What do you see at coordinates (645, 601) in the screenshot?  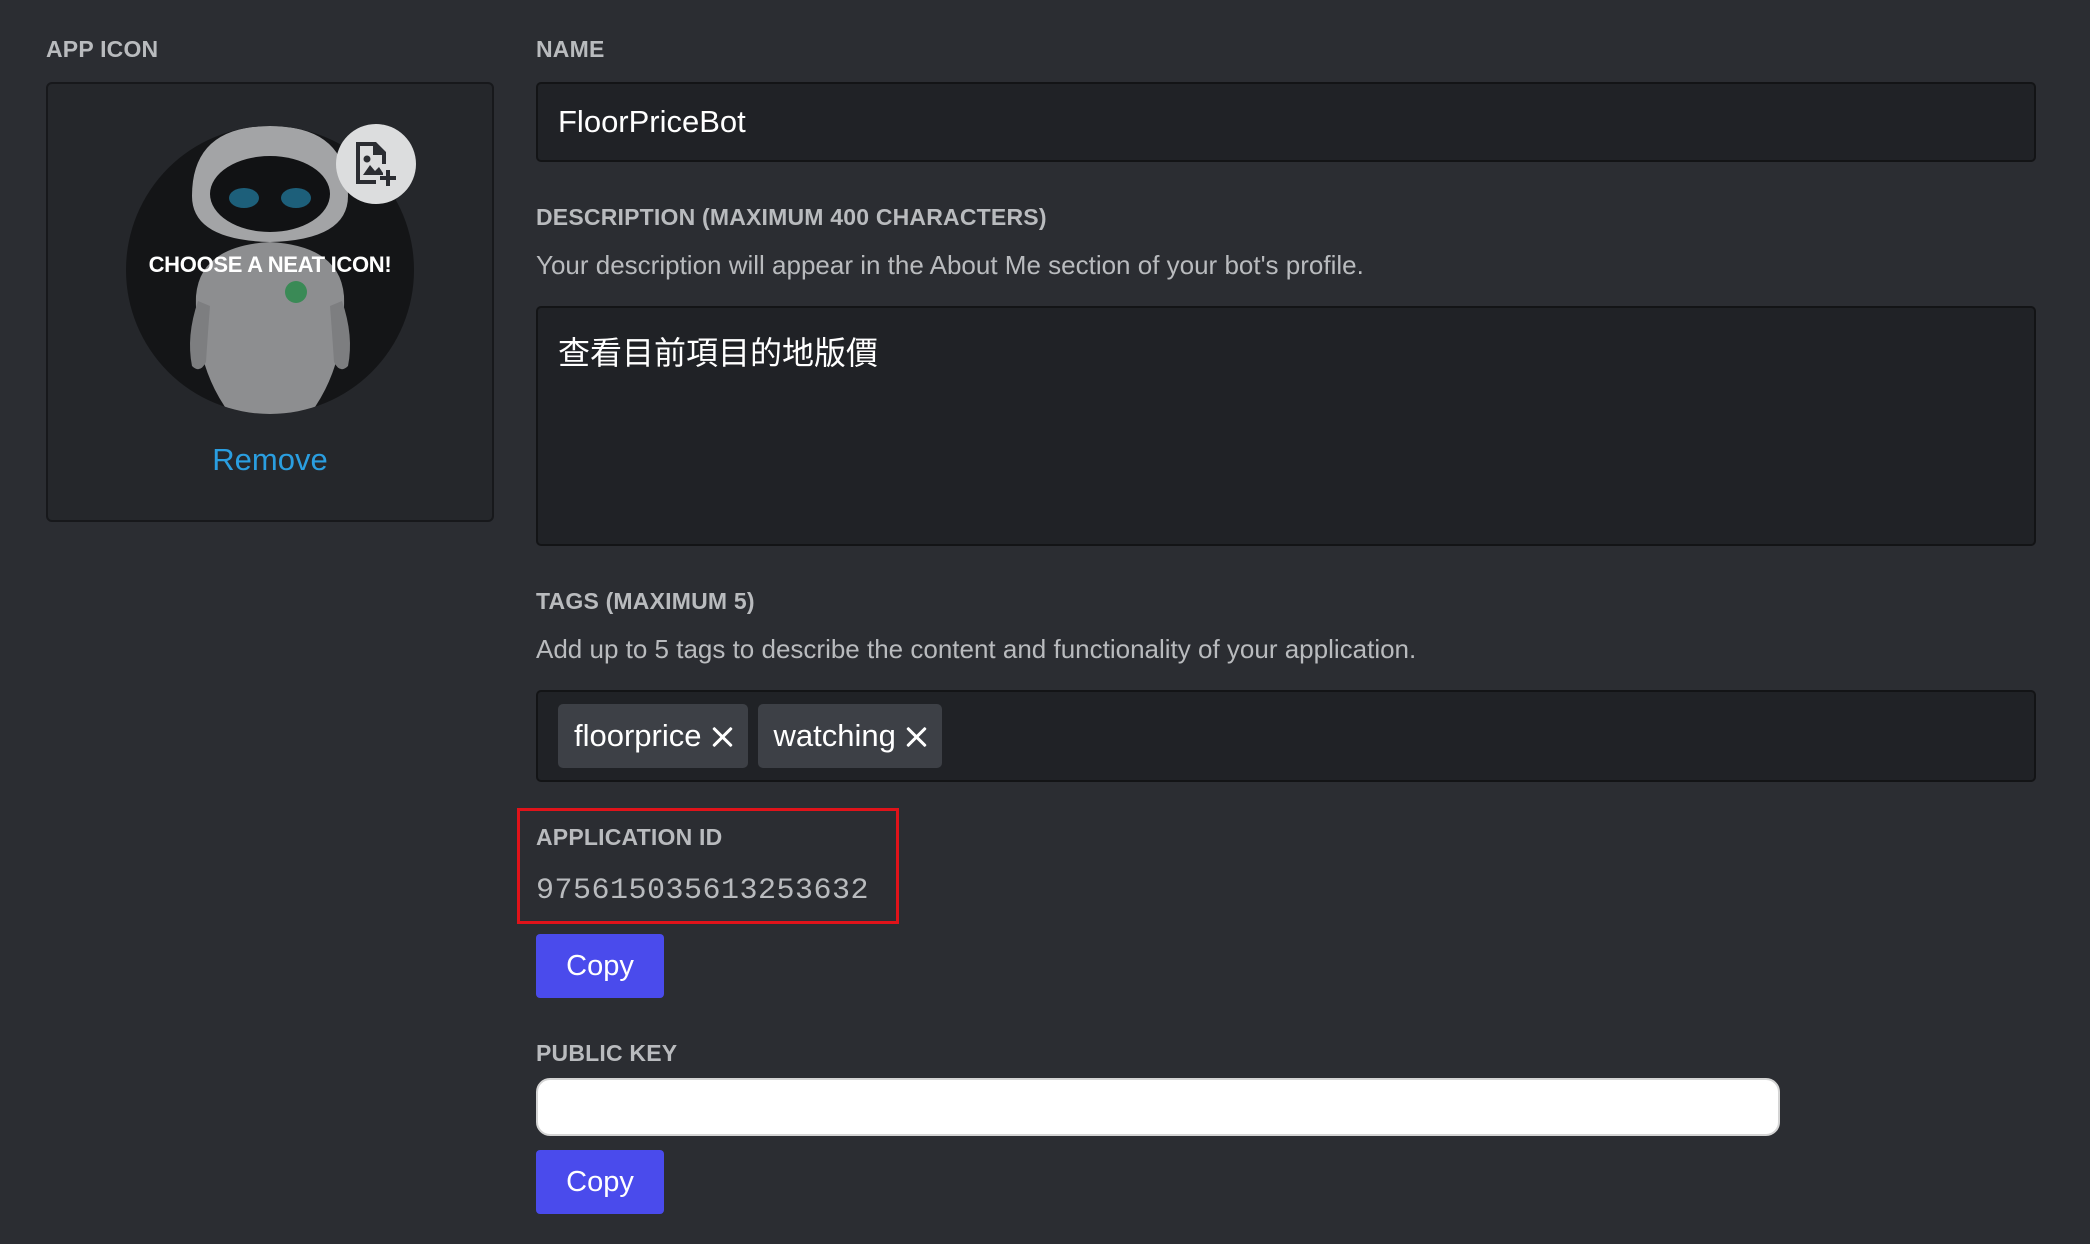 I see `tags-label: TAGS (MAXIMUM 5)` at bounding box center [645, 601].